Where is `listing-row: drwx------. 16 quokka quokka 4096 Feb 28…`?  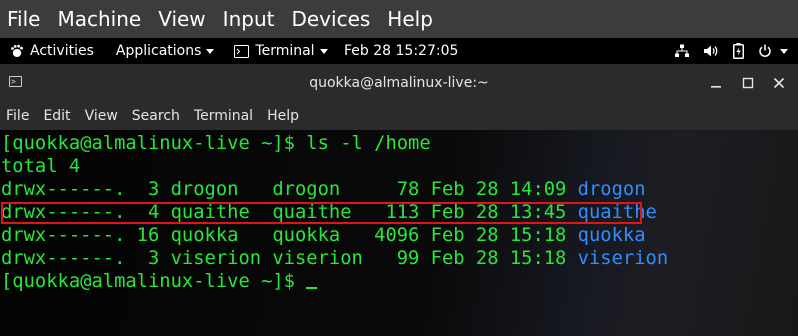
listing-row: drwx------. 16 quokka quokka 4096 Feb 28… is located at coordinates (323, 235).